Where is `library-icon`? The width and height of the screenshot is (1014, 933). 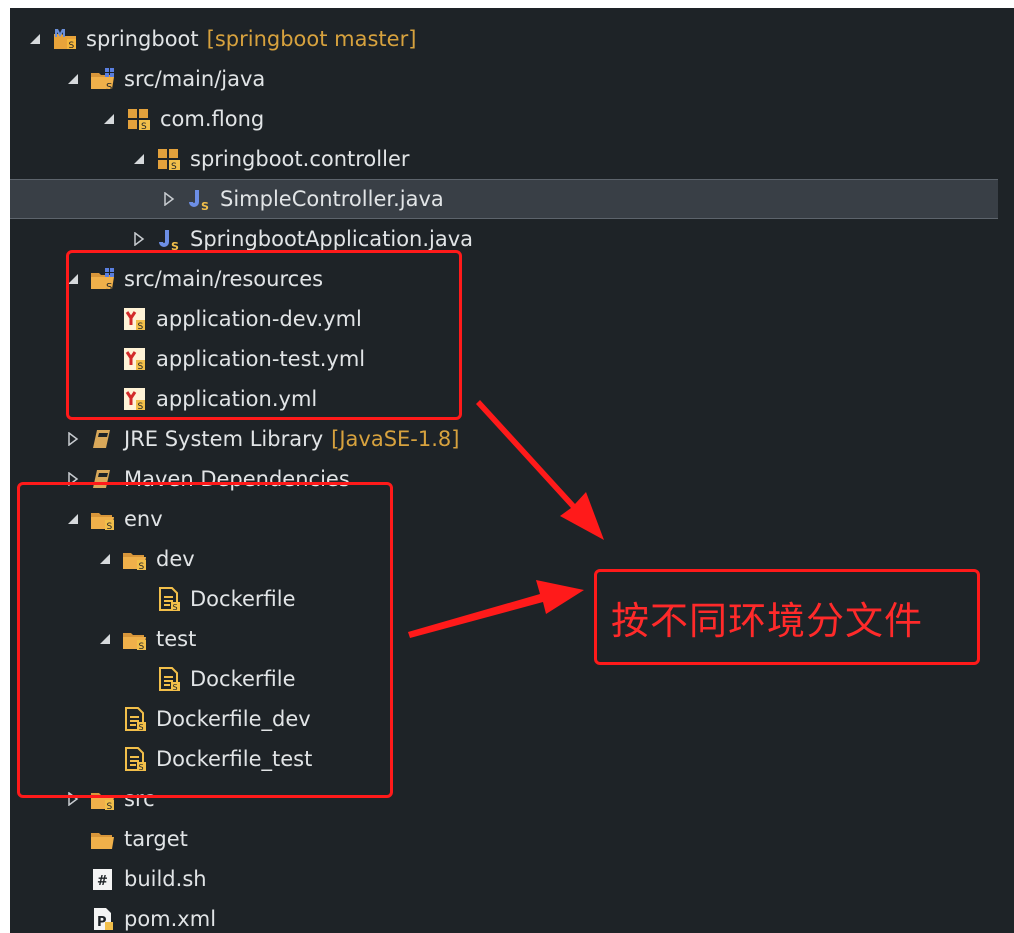
library-icon is located at coordinates (103, 439).